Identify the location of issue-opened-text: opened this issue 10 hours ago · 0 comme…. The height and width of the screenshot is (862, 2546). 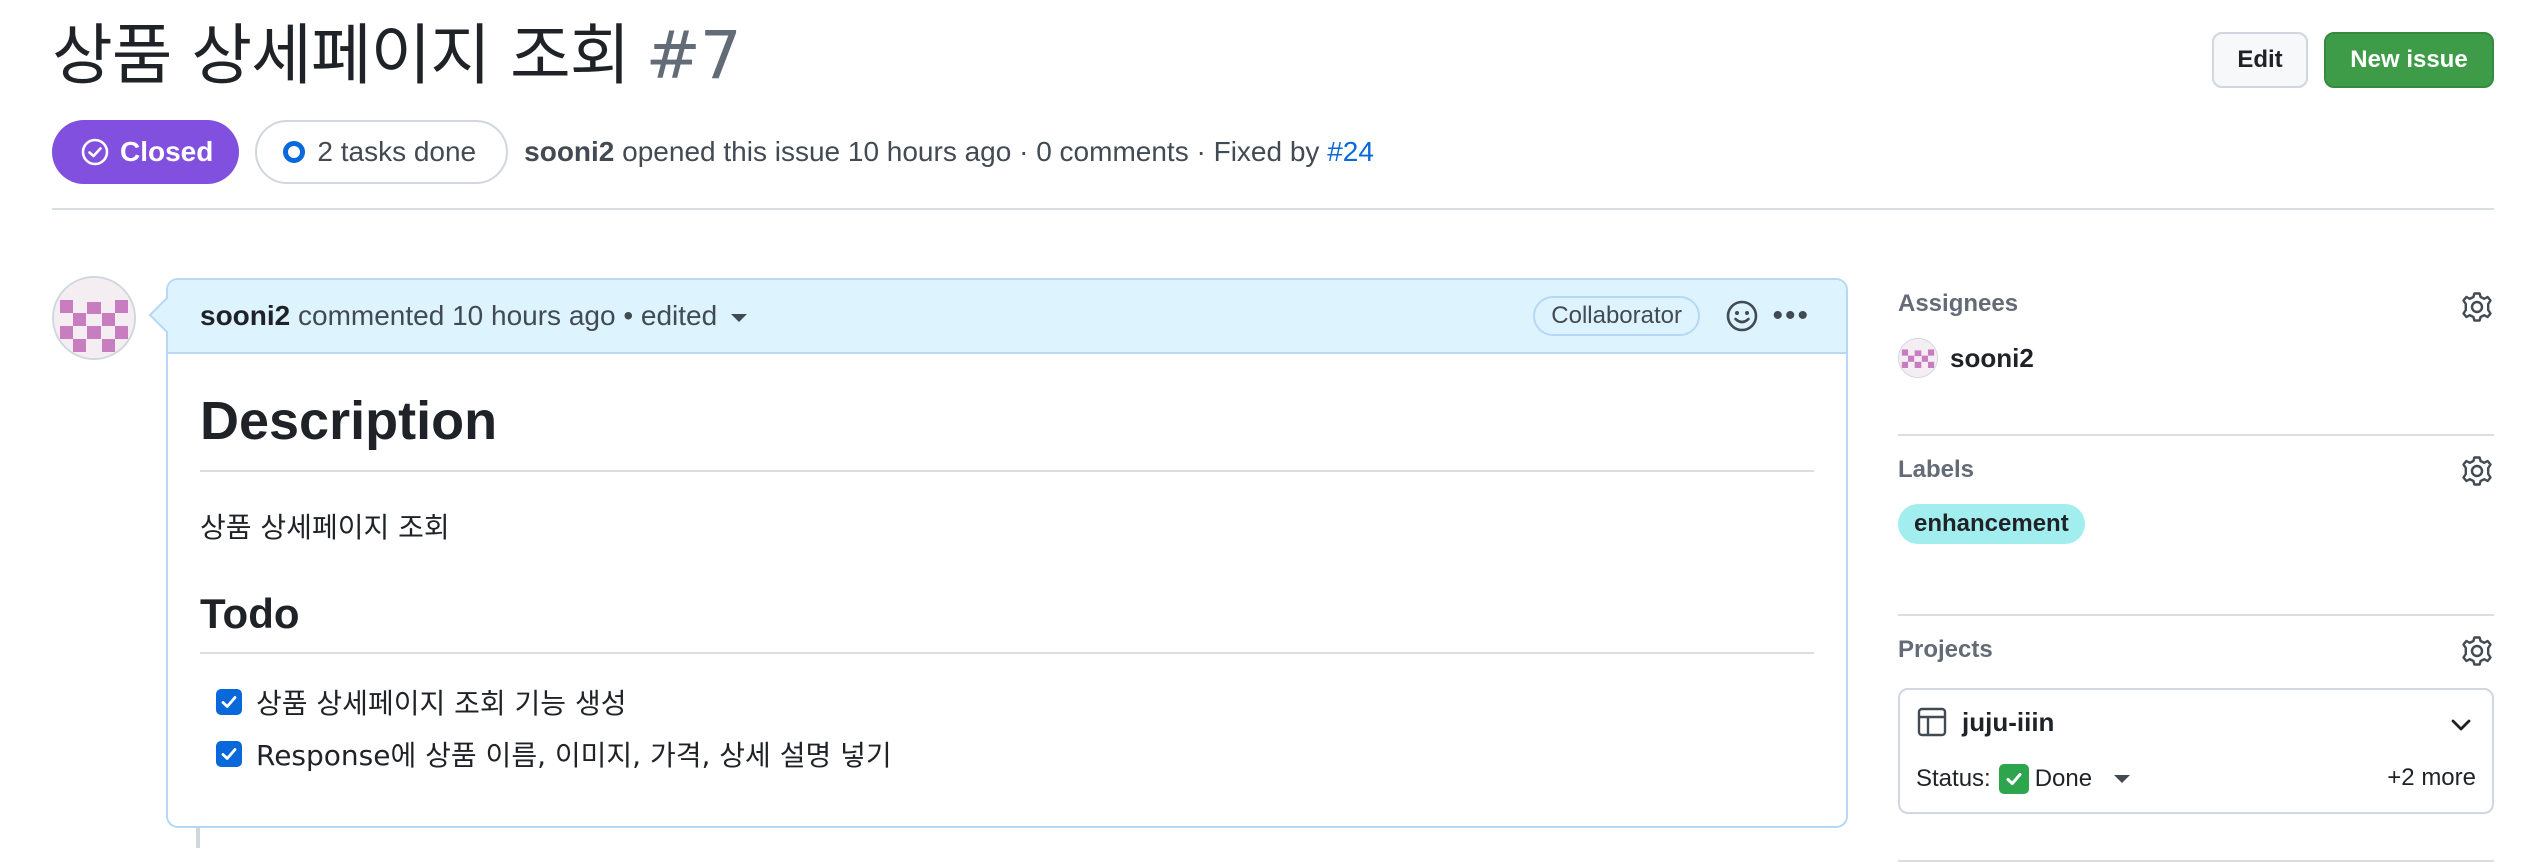
(971, 151).